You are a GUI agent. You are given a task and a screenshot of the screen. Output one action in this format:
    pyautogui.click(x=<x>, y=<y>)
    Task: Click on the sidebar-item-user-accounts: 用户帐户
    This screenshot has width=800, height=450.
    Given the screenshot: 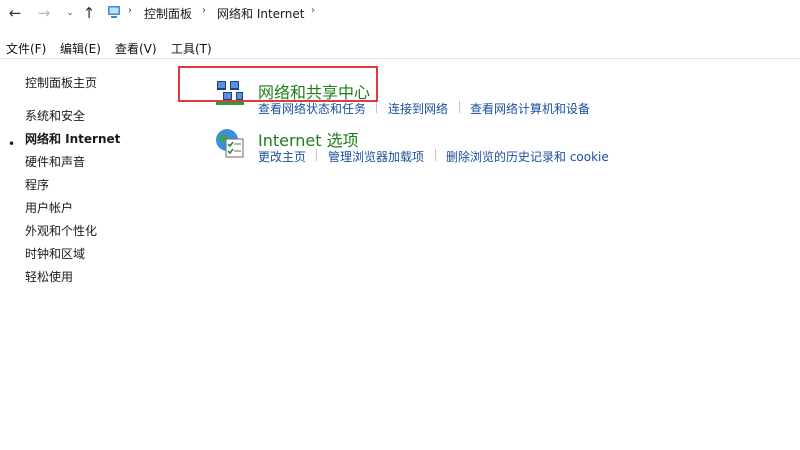 What is the action you would take?
    pyautogui.click(x=49, y=207)
    